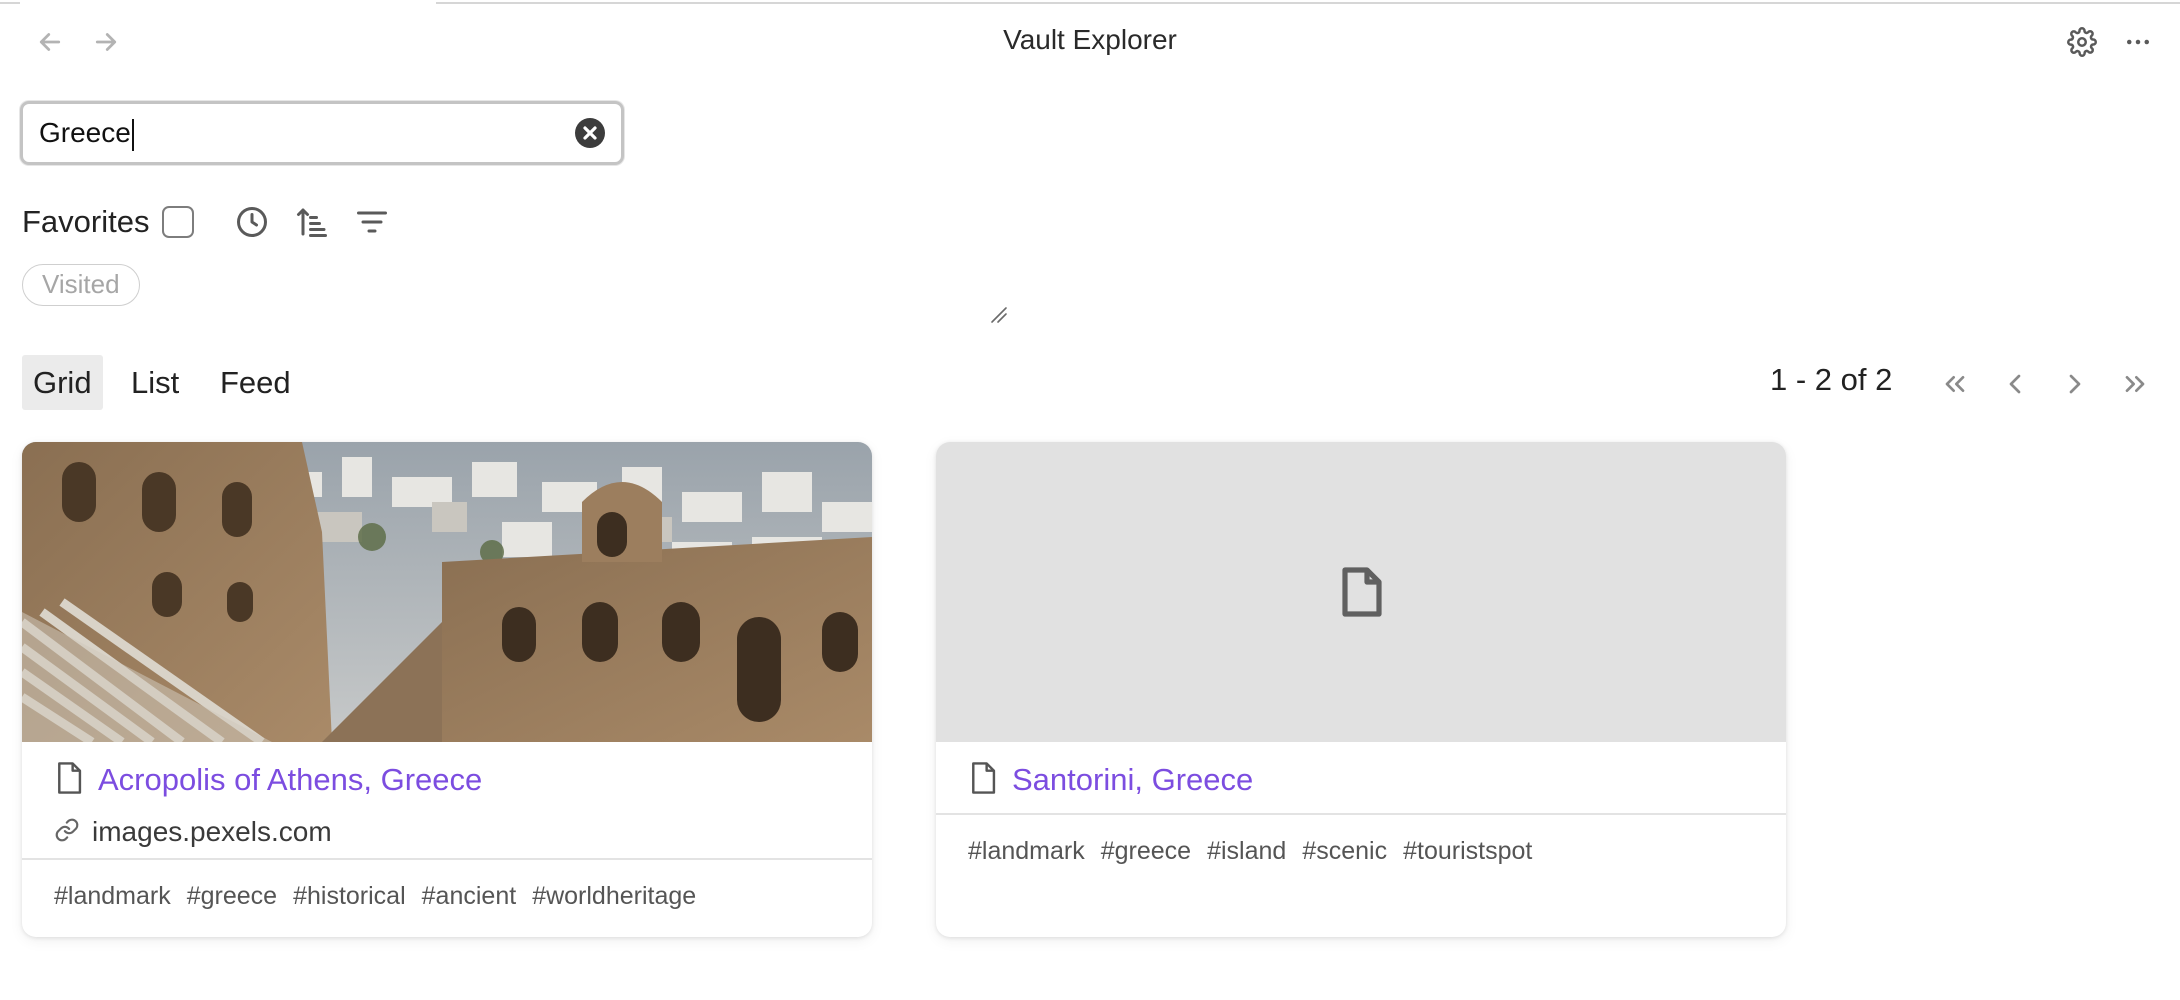 The width and height of the screenshot is (2180, 1000). I want to click on chevron-left-icon, so click(2015, 384).